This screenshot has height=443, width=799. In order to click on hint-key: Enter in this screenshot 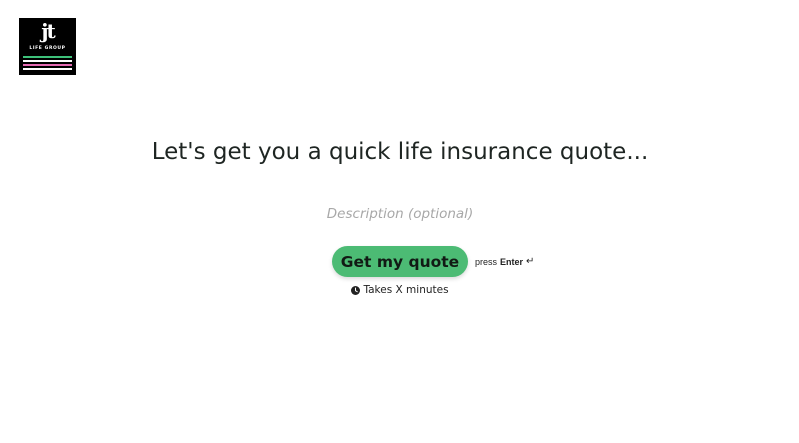, I will do `click(512, 261)`.